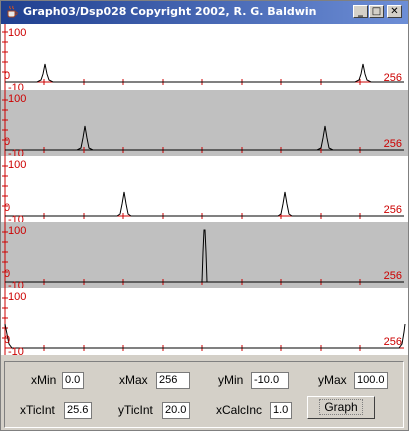 The height and width of the screenshot is (431, 409). I want to click on plot-3-y-max-label: 100, so click(17, 165).